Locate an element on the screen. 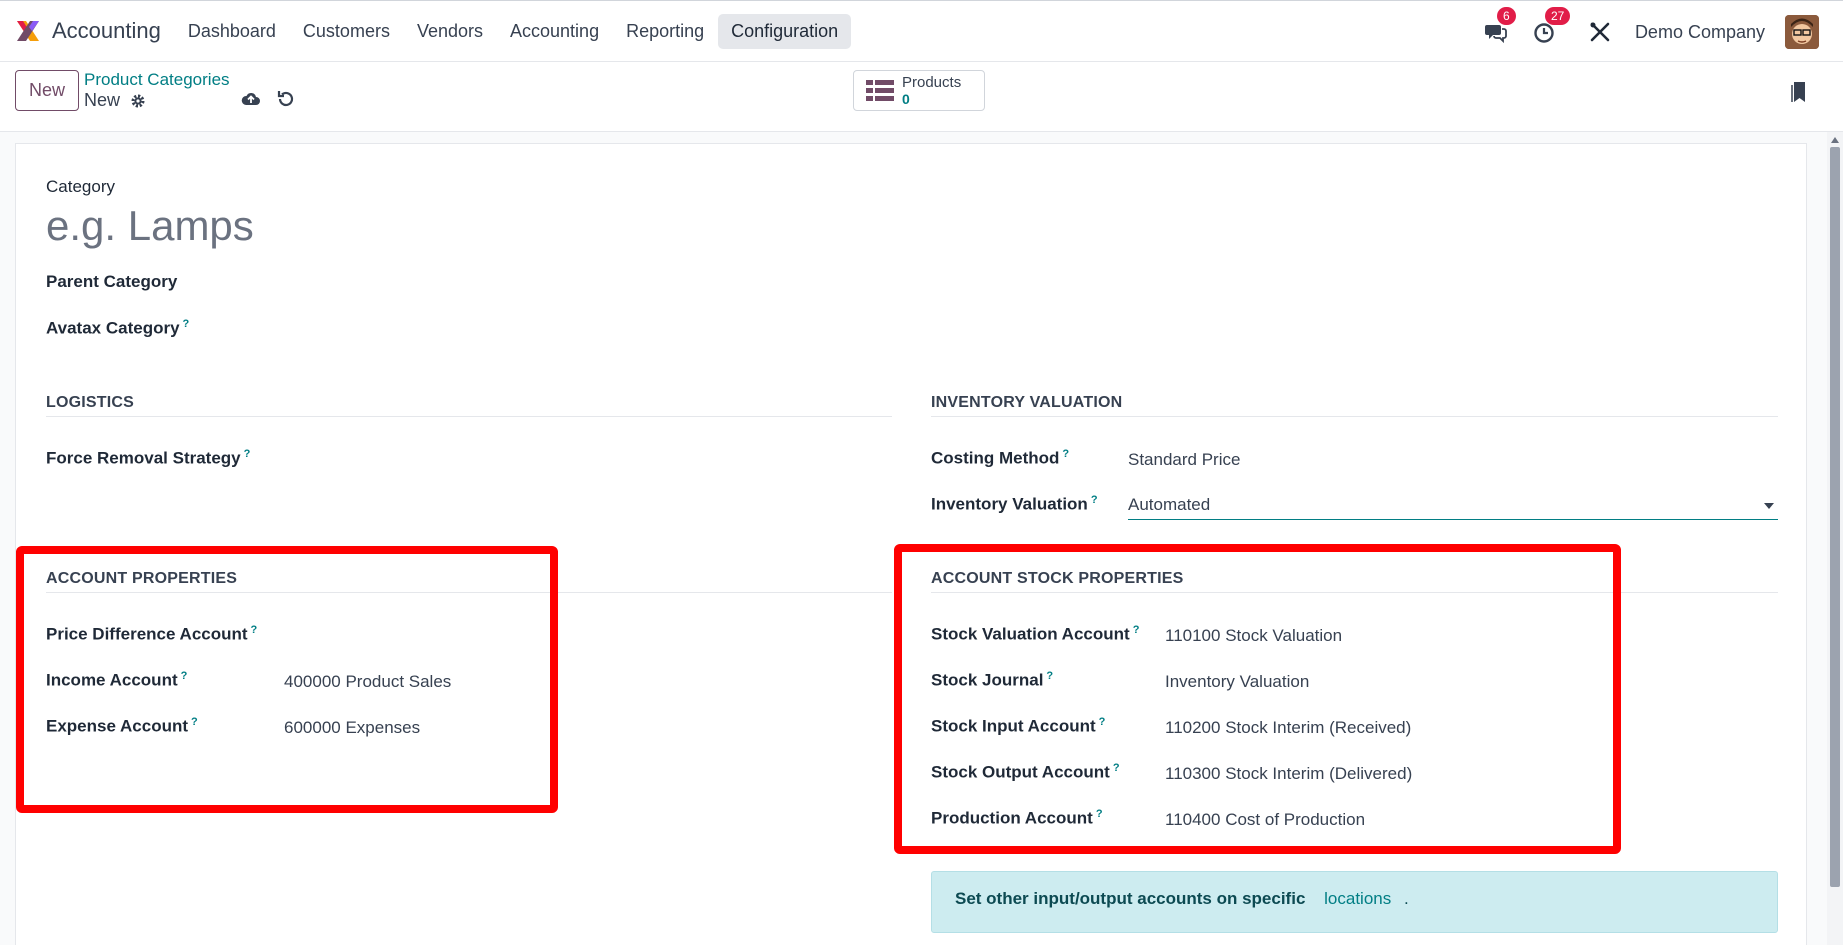 Image resolution: width=1843 pixels, height=945 pixels. scroll-up-arrow is located at coordinates (1835, 140).